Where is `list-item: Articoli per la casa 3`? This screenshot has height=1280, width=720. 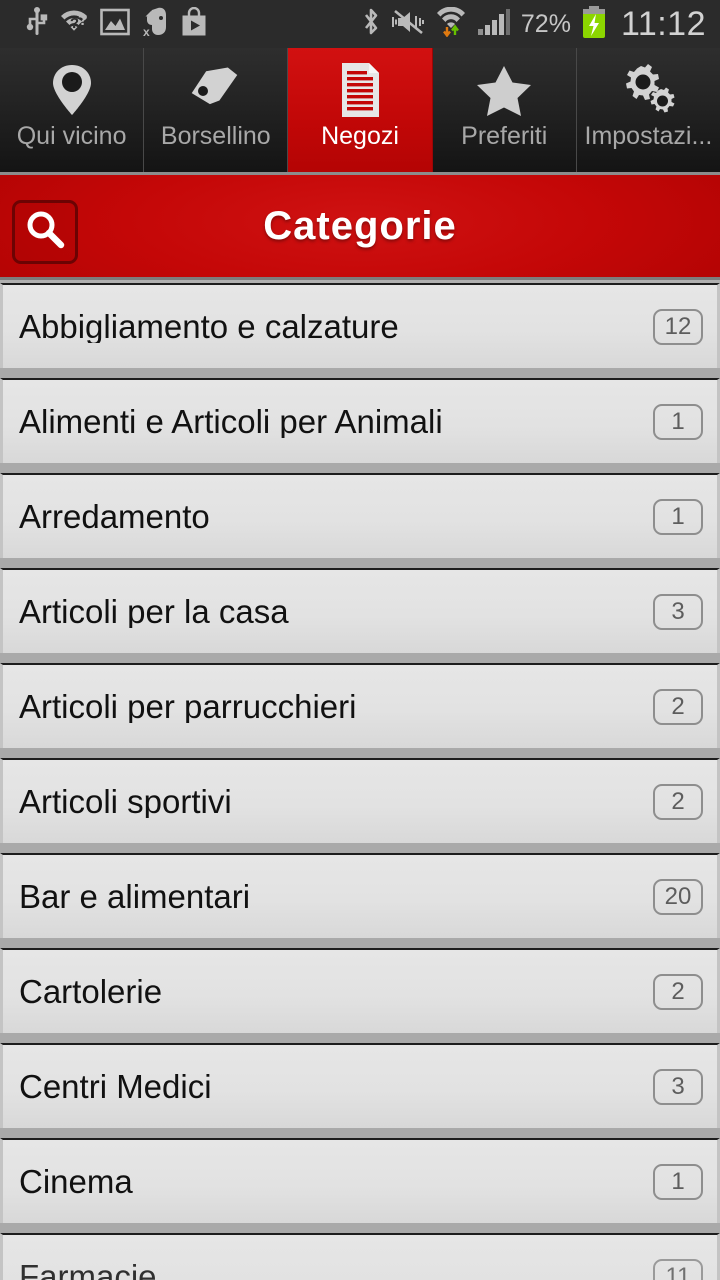 list-item: Articoli per la casa 3 is located at coordinates (360, 610).